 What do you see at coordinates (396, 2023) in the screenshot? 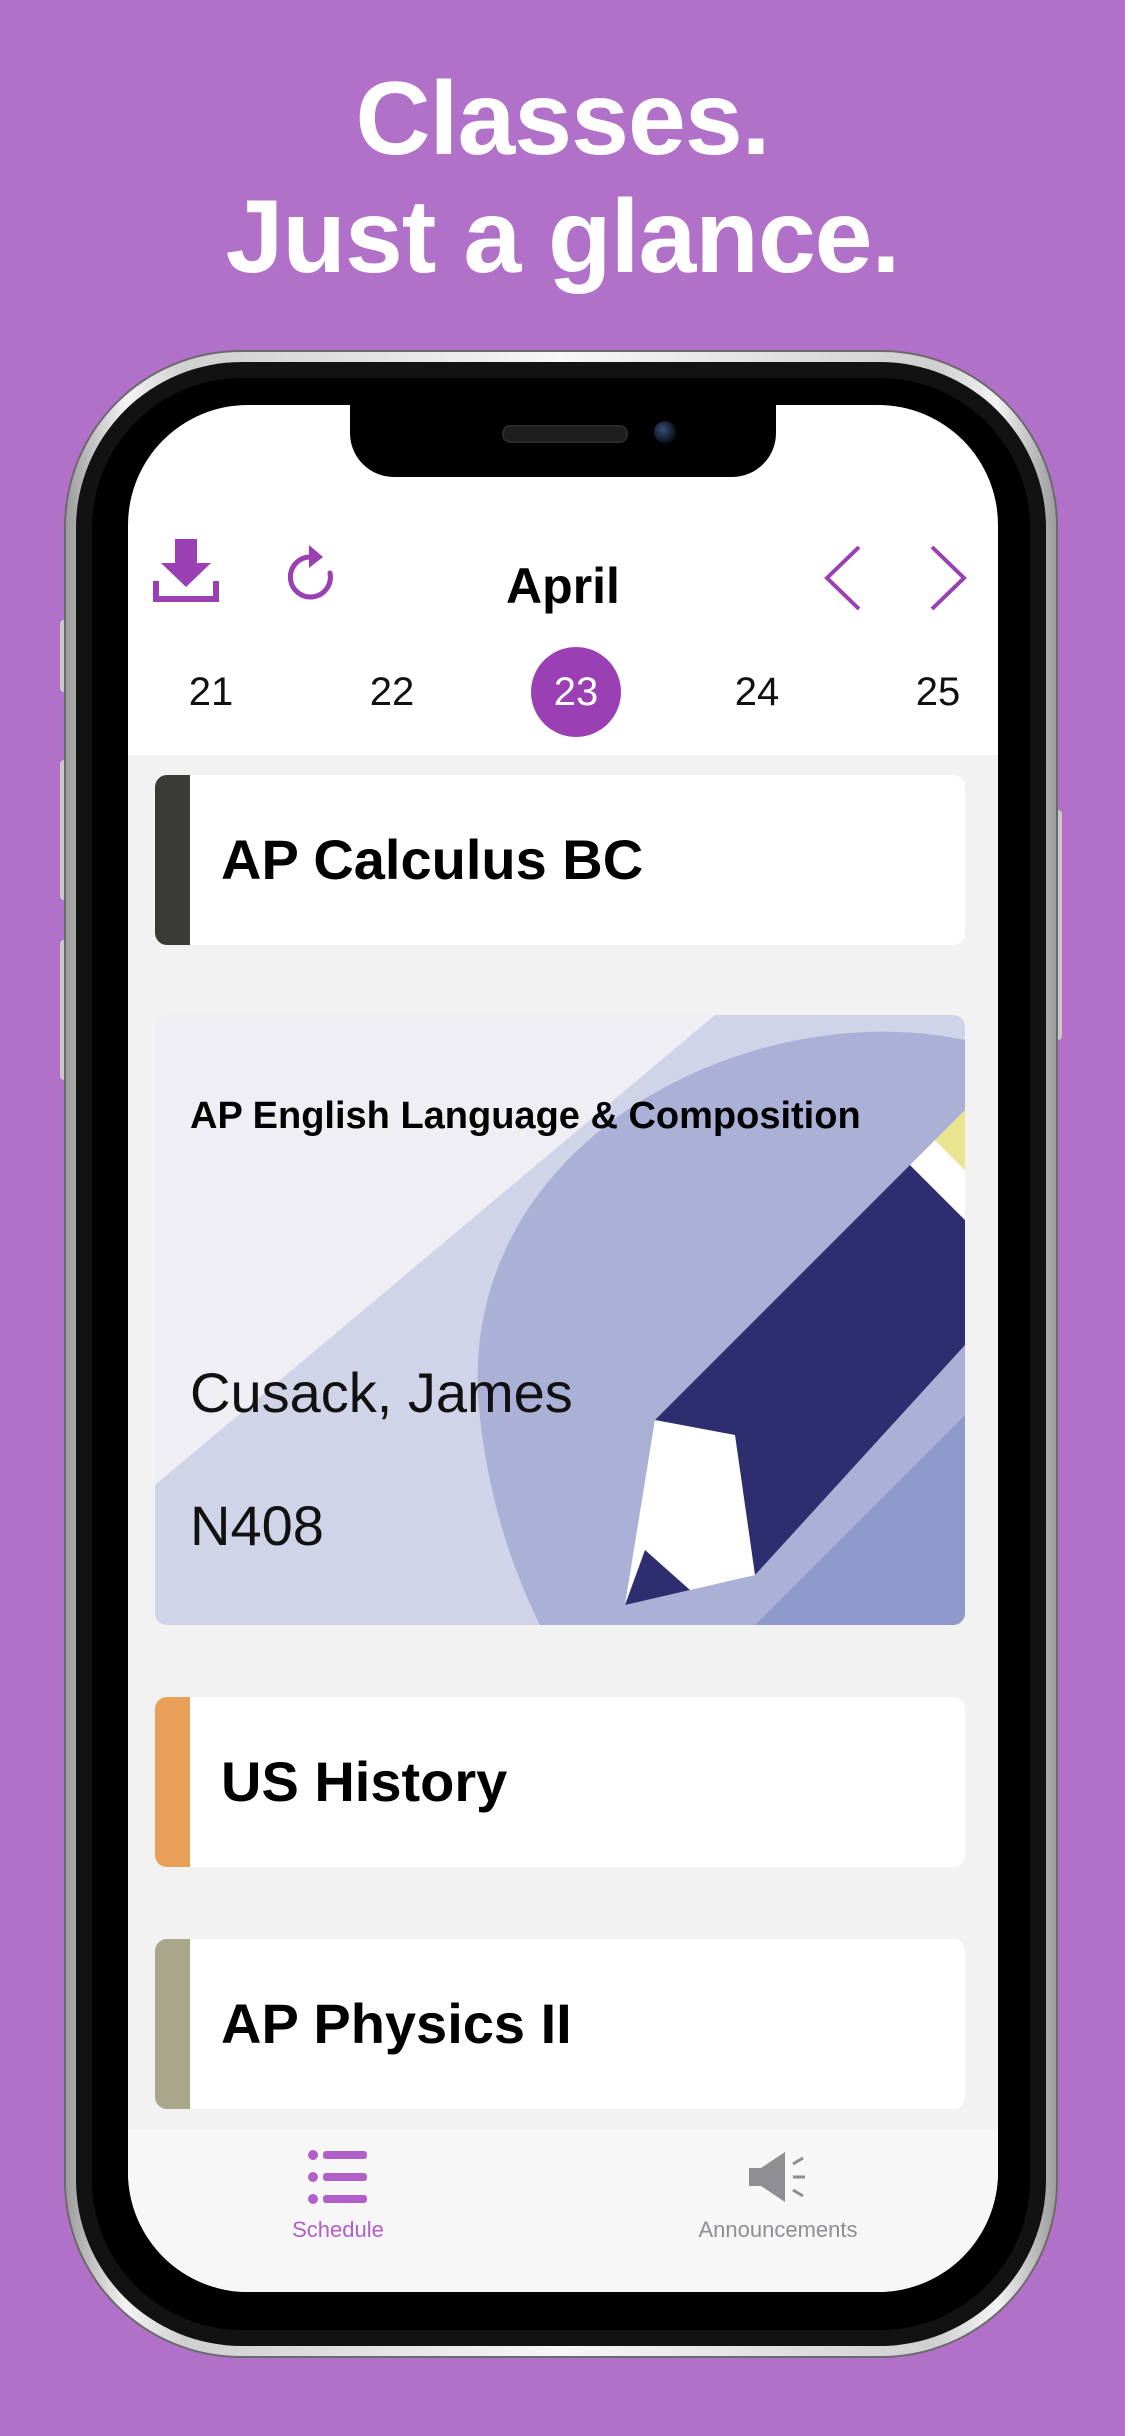
I see `class-title: AP Physics II` at bounding box center [396, 2023].